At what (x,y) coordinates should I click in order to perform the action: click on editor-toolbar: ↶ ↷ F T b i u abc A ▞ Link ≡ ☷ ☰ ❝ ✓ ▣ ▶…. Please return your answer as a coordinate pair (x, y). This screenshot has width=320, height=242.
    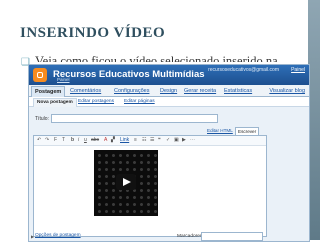
    Looking at the image, I should click on (150, 141).